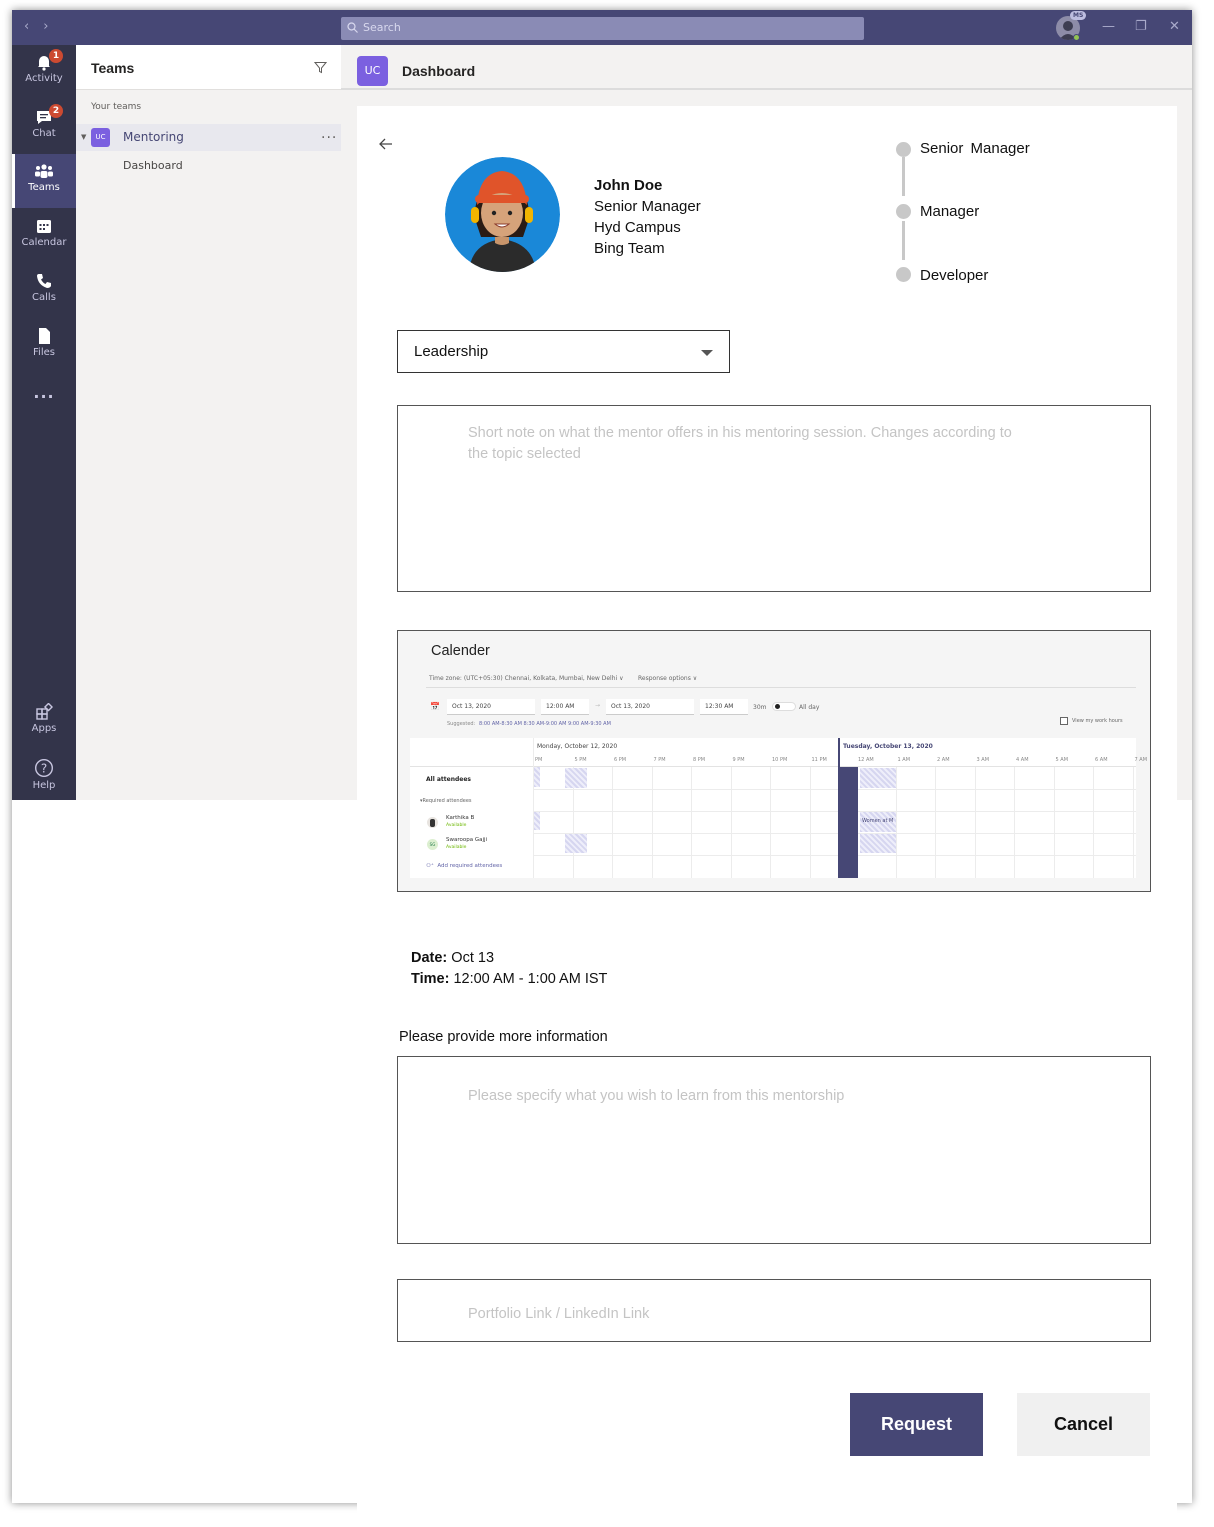 The width and height of the screenshot is (1214, 1527). What do you see at coordinates (878, 822) in the screenshot?
I see `event-block: Women at M` at bounding box center [878, 822].